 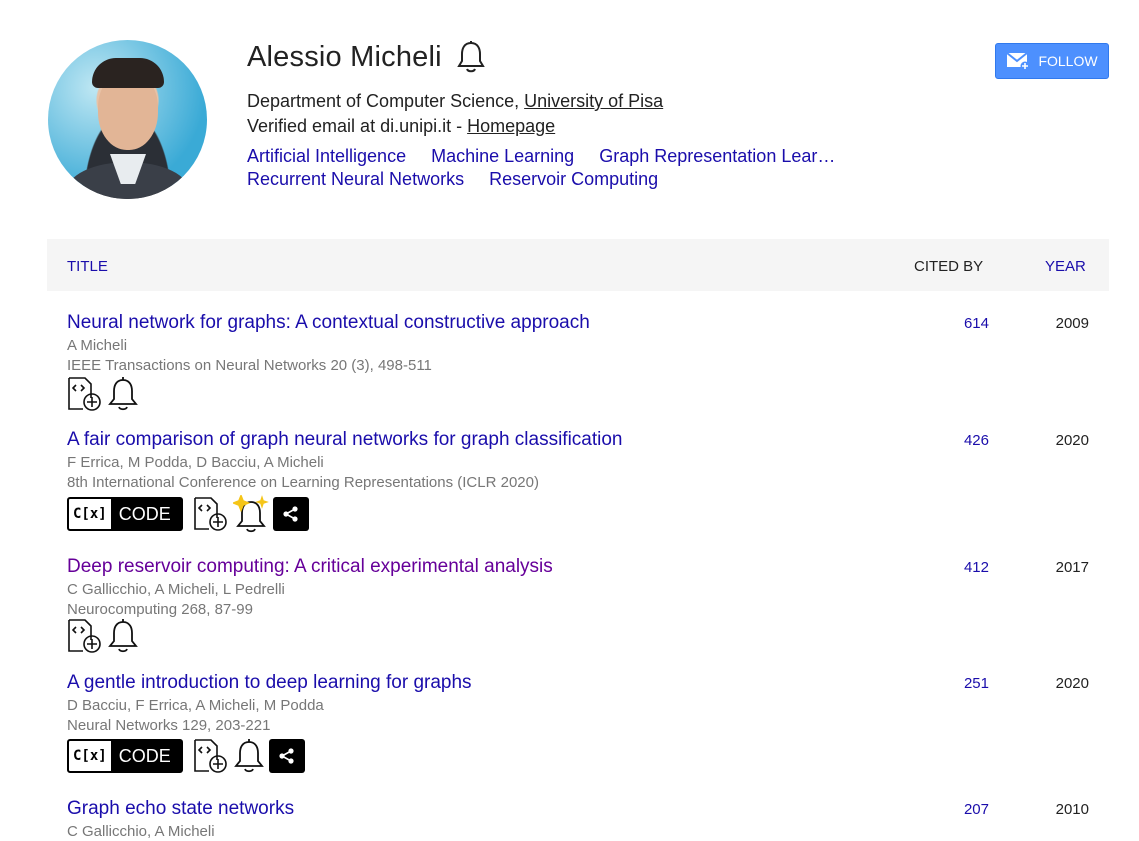 I want to click on article-authors: C Gallicchio, A Micheli, so click(x=141, y=831).